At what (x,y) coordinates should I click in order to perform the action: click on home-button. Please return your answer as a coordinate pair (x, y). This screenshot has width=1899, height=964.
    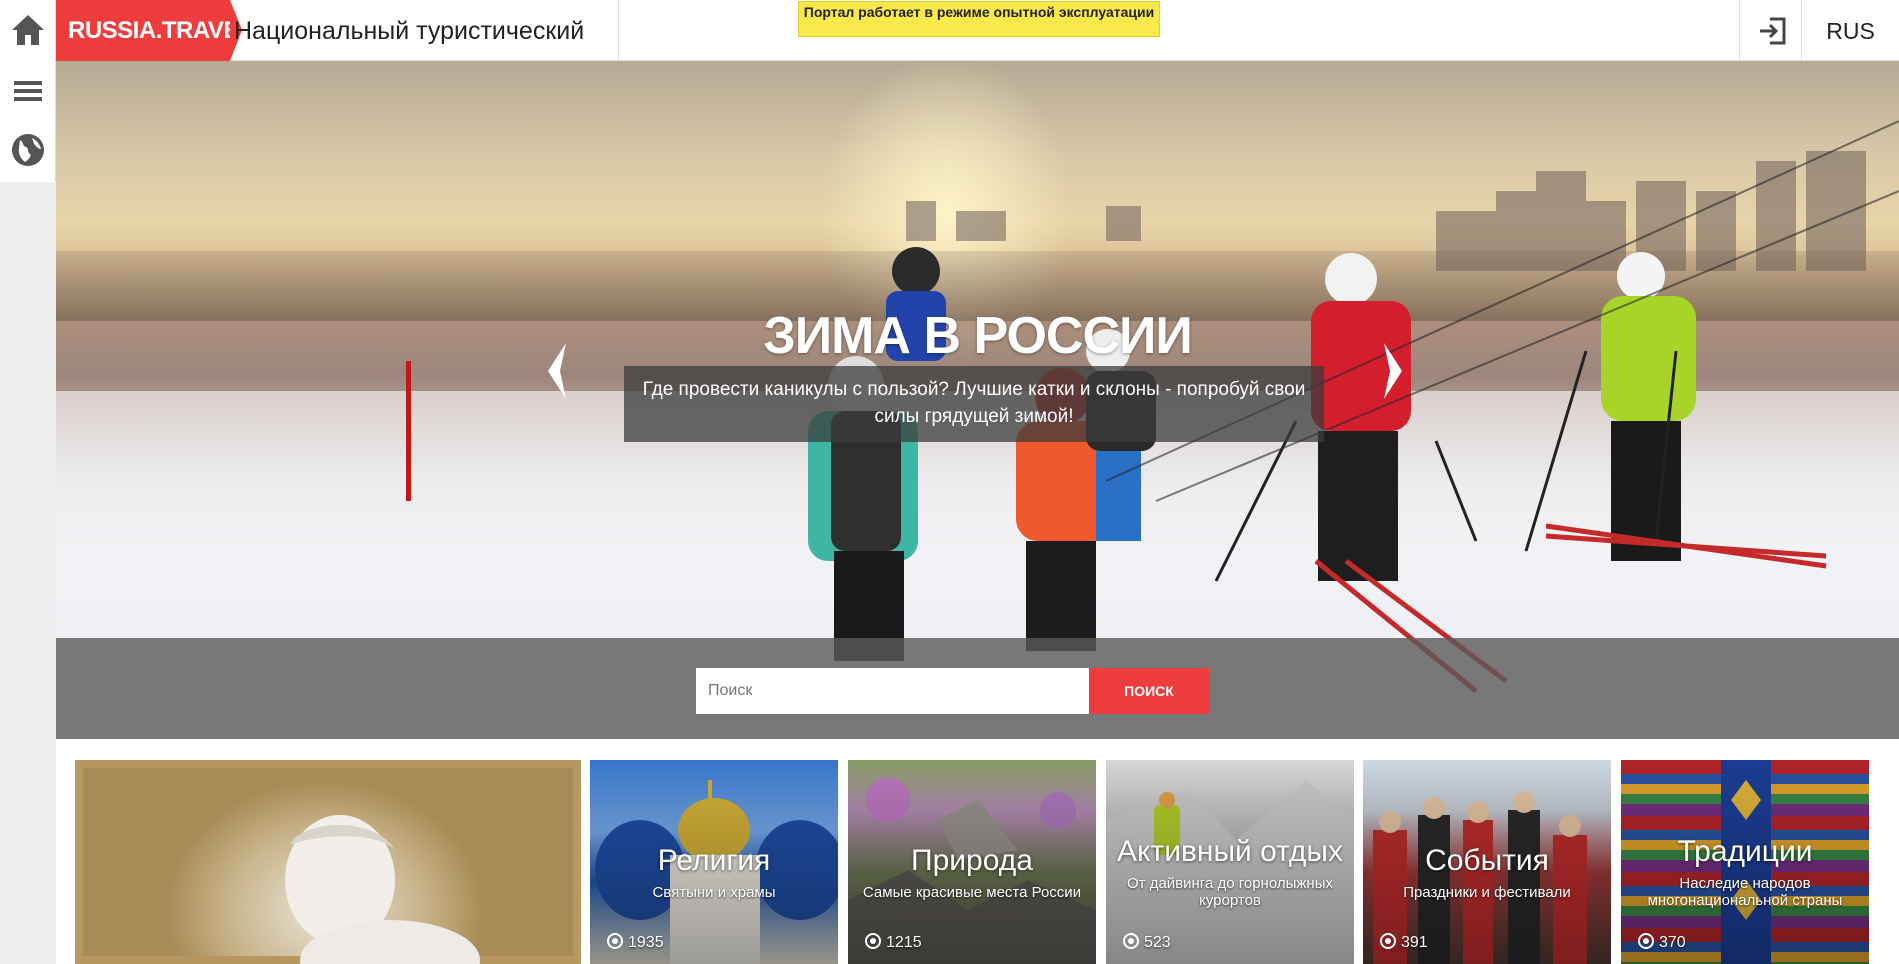
    Looking at the image, I should click on (28, 30).